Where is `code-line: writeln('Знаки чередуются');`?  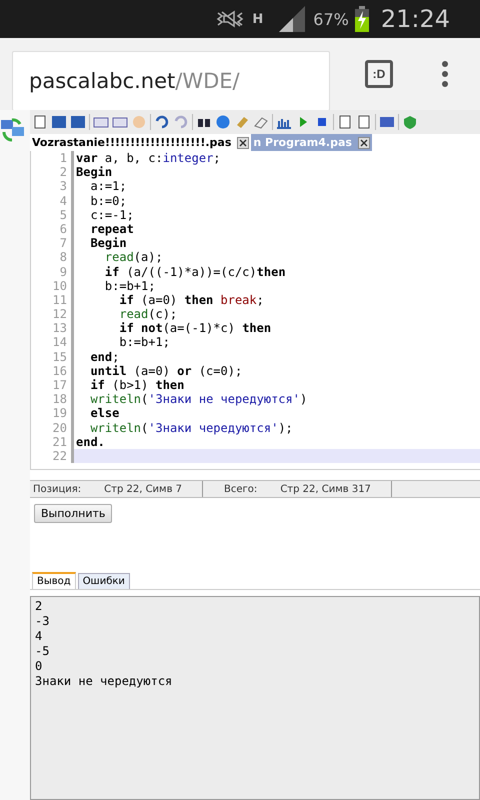 code-line: writeln('Знаки чередуются'); is located at coordinates (191, 427).